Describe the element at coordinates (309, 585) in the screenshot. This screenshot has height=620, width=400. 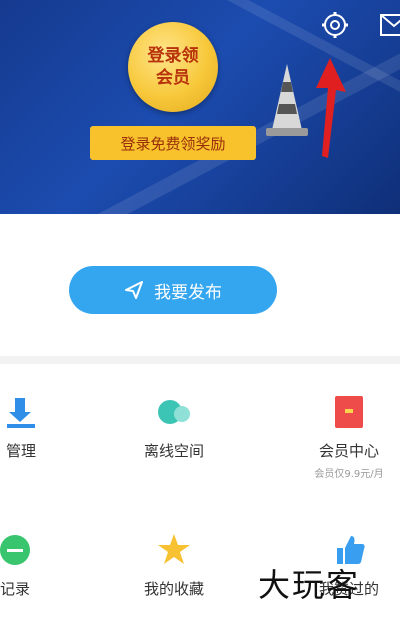
I see `watermark: 大玩客` at that location.